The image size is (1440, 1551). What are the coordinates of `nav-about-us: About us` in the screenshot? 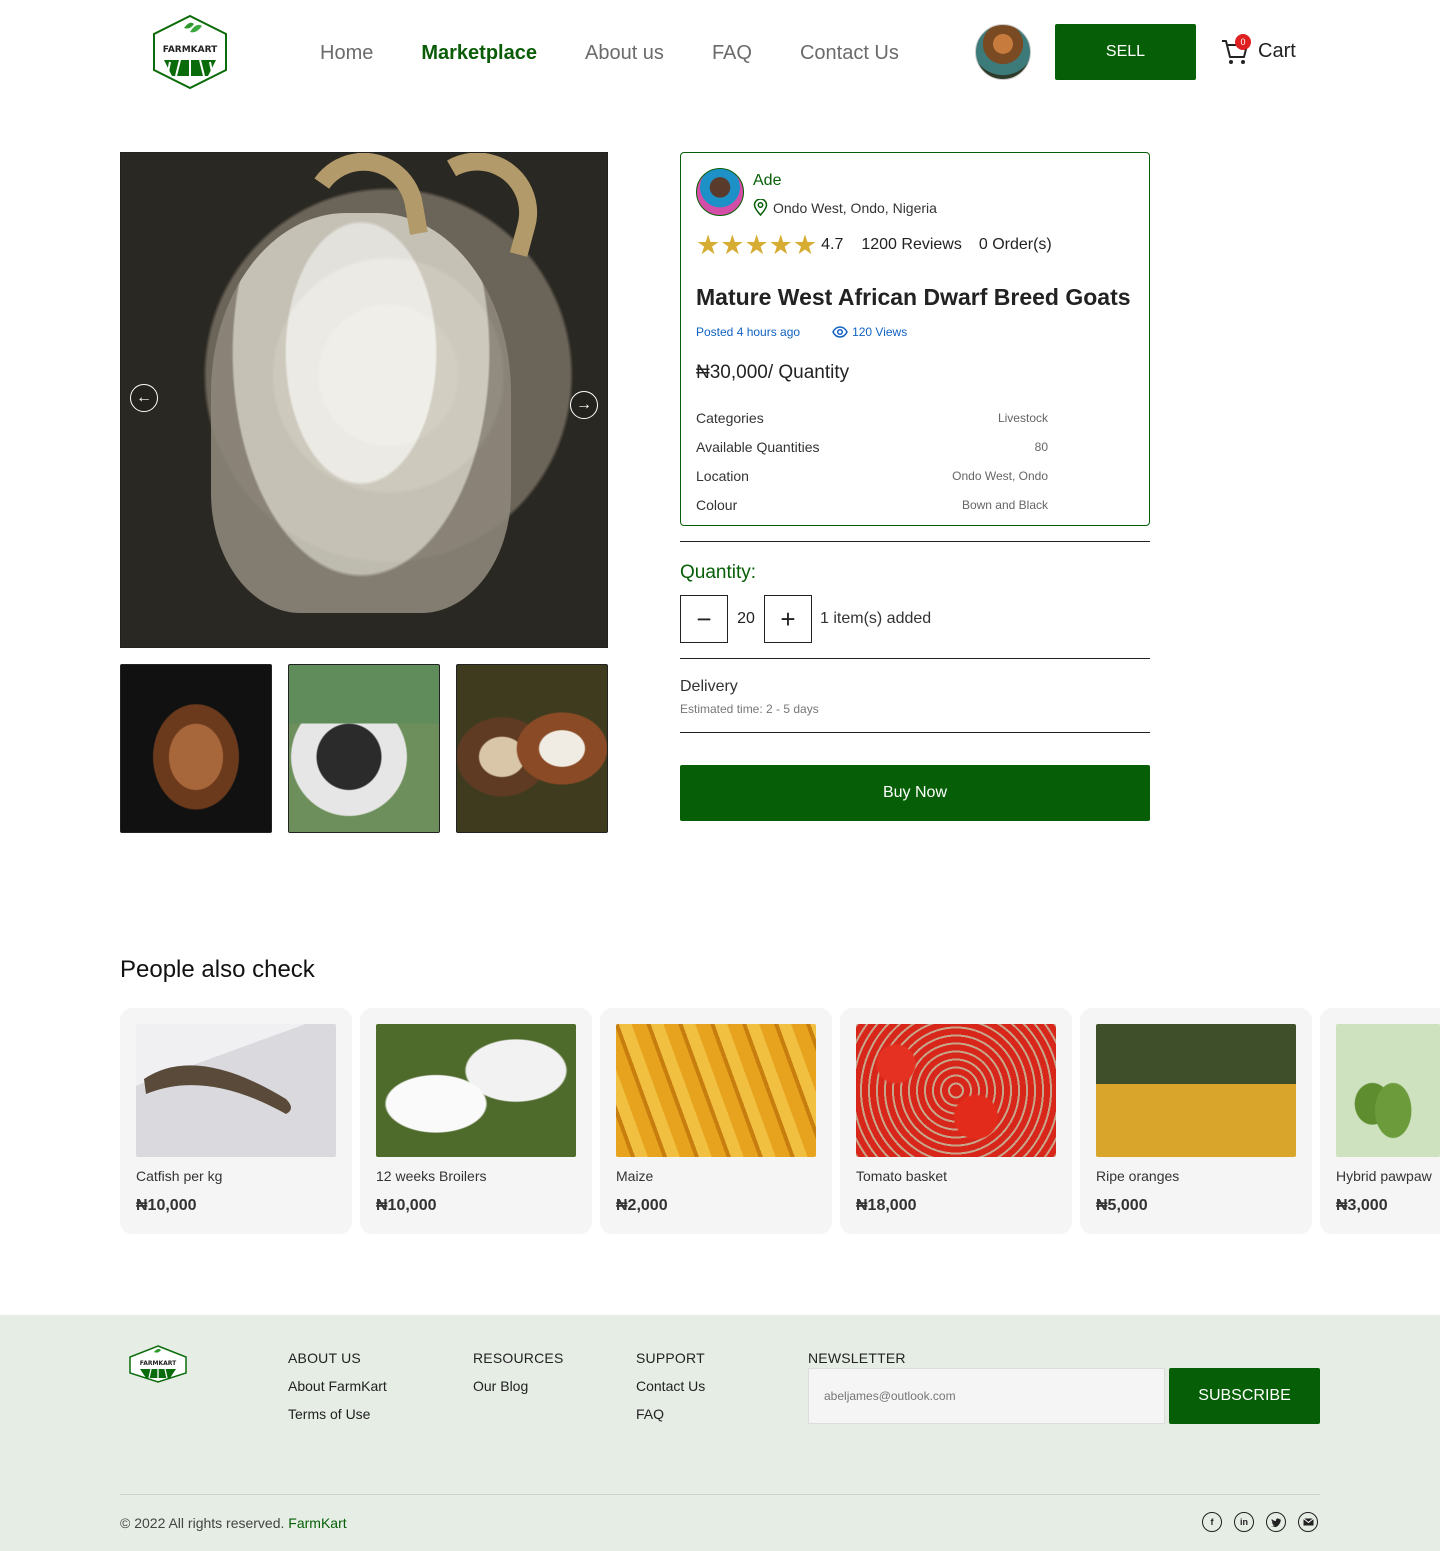 It's located at (624, 53).